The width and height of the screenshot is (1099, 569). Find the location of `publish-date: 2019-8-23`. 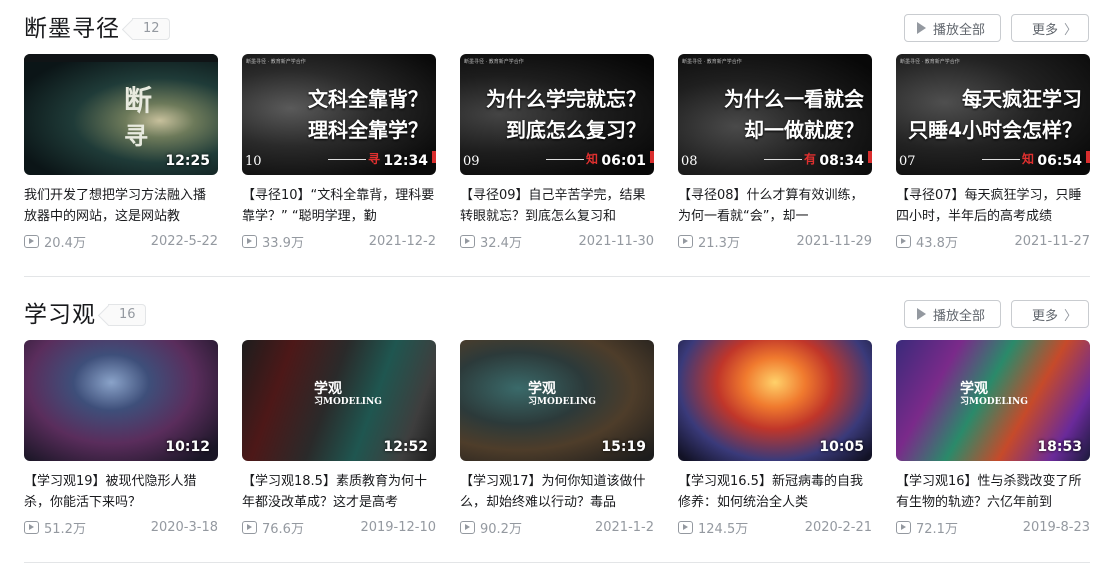

publish-date: 2019-8-23 is located at coordinates (1056, 527).